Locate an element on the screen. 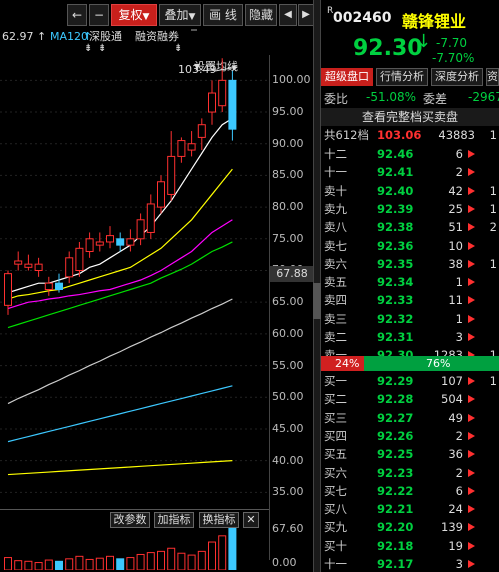  edit-params-button: 改参数 is located at coordinates (130, 520).